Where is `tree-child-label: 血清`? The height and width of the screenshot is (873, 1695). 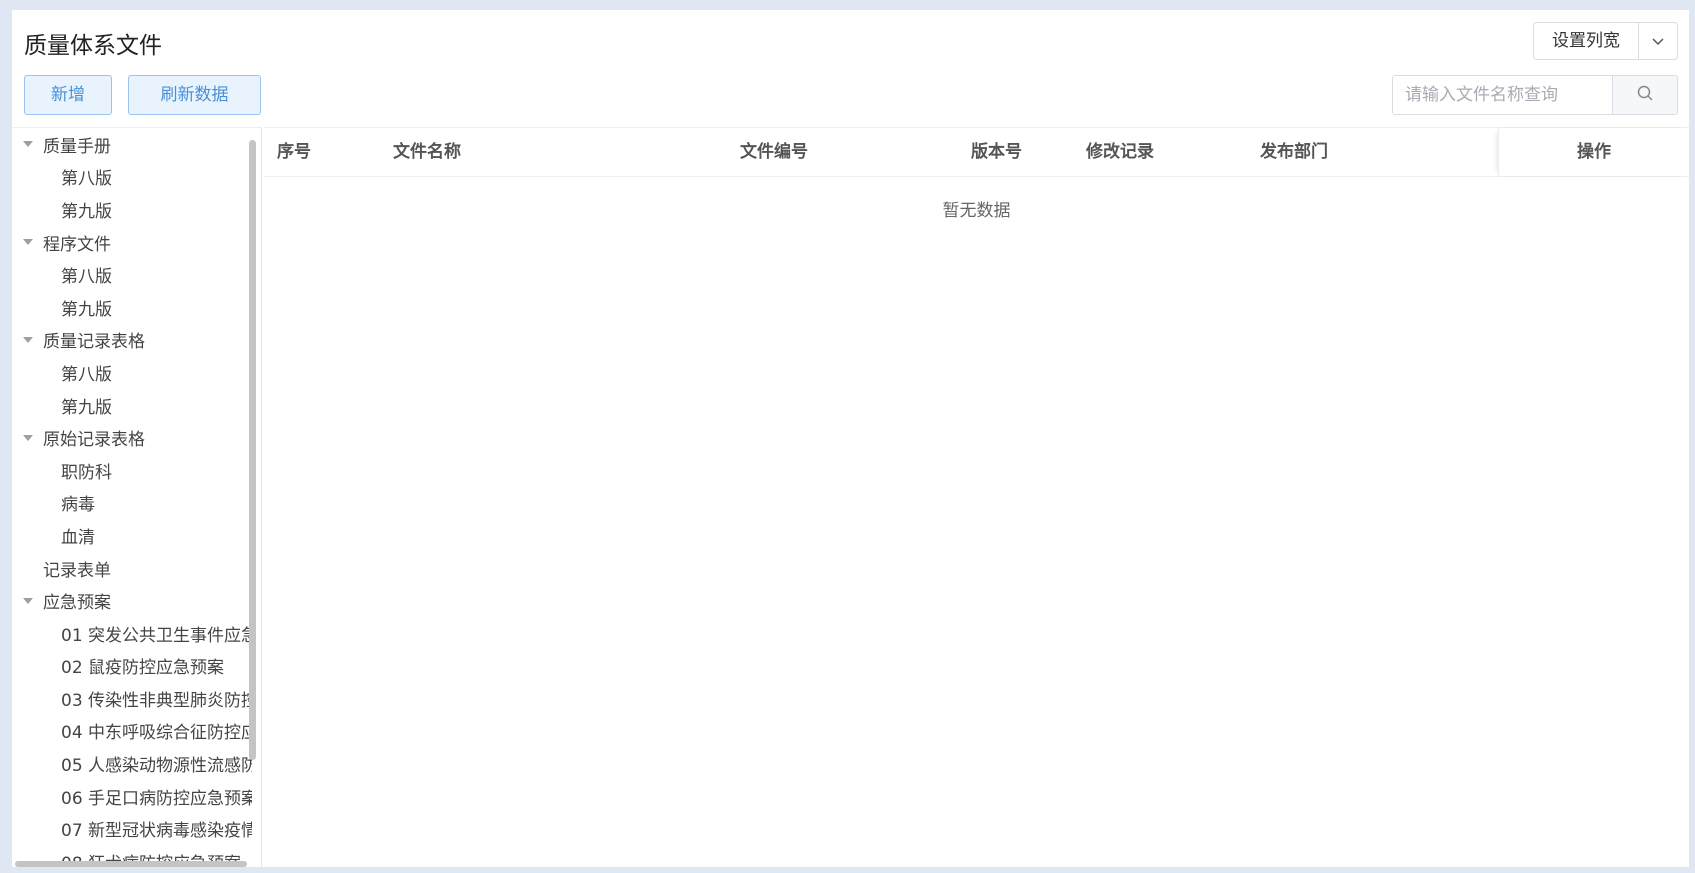
tree-child-label: 血清 is located at coordinates (78, 537).